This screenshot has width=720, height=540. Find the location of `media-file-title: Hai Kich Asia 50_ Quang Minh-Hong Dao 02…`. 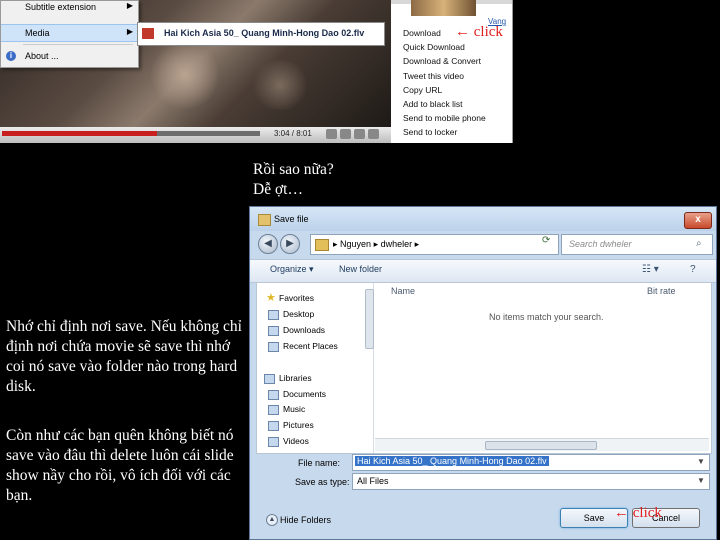

media-file-title: Hai Kich Asia 50_ Quang Minh-Hong Dao 02… is located at coordinates (264, 33).